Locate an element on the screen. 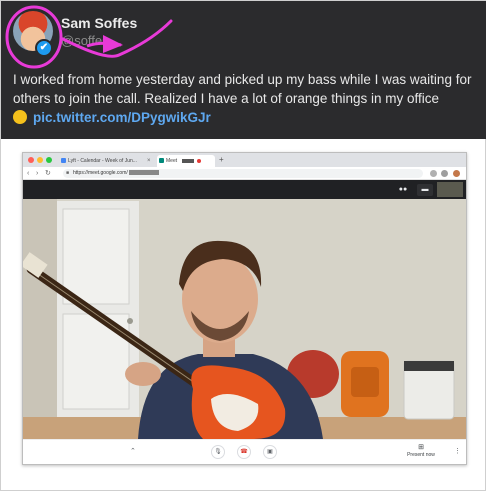  verified-badge-icon: ✔ is located at coordinates (44, 48).